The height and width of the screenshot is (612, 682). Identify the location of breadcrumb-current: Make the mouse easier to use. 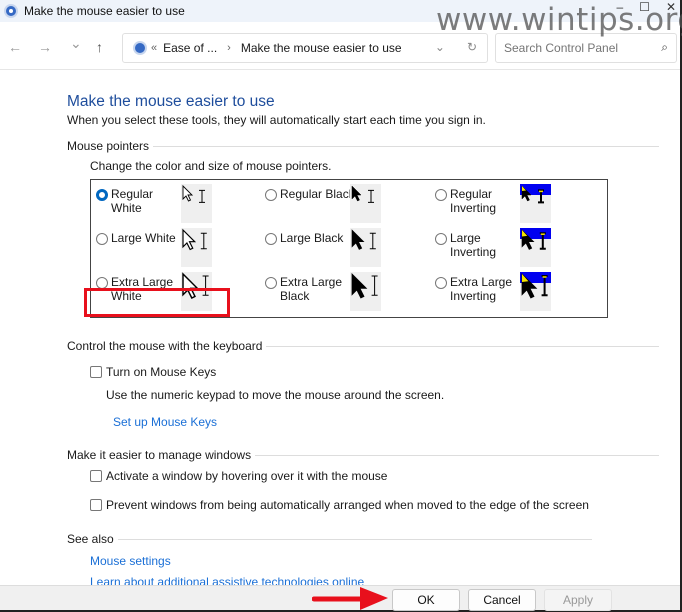
(321, 48).